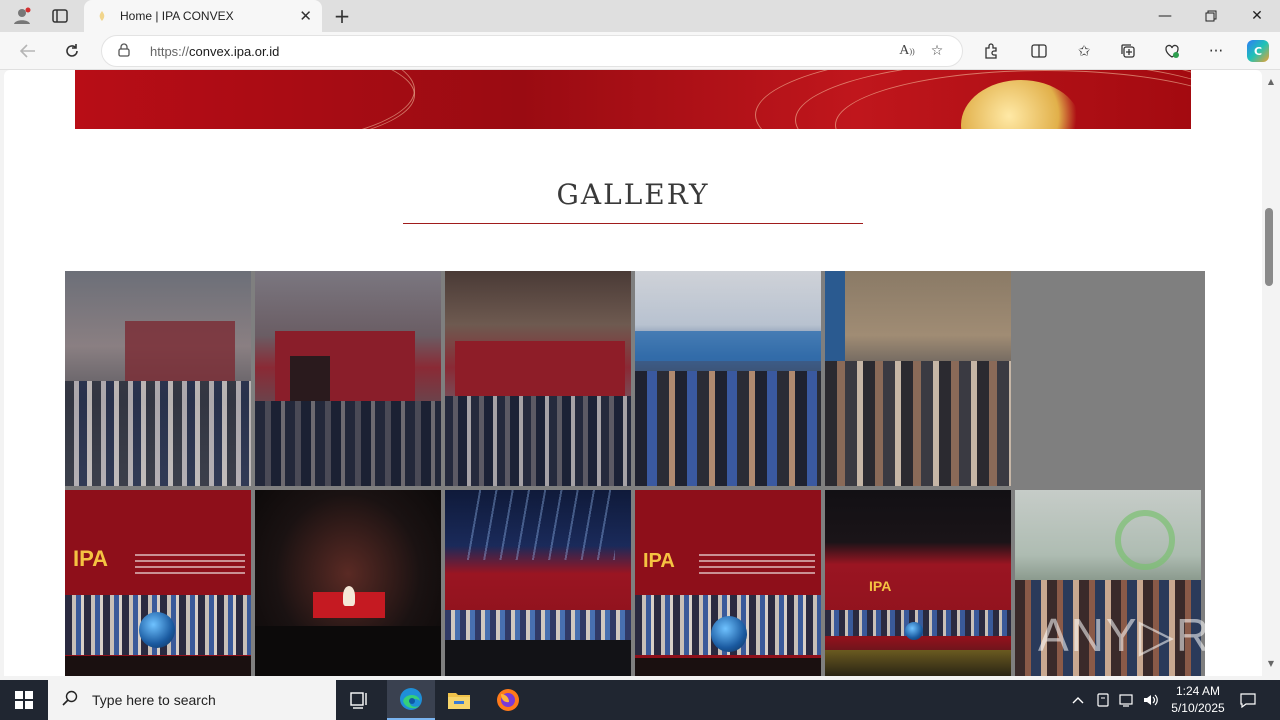 Image resolution: width=1280 pixels, height=720 pixels. What do you see at coordinates (28, 51) in the screenshot?
I see `back-button` at bounding box center [28, 51].